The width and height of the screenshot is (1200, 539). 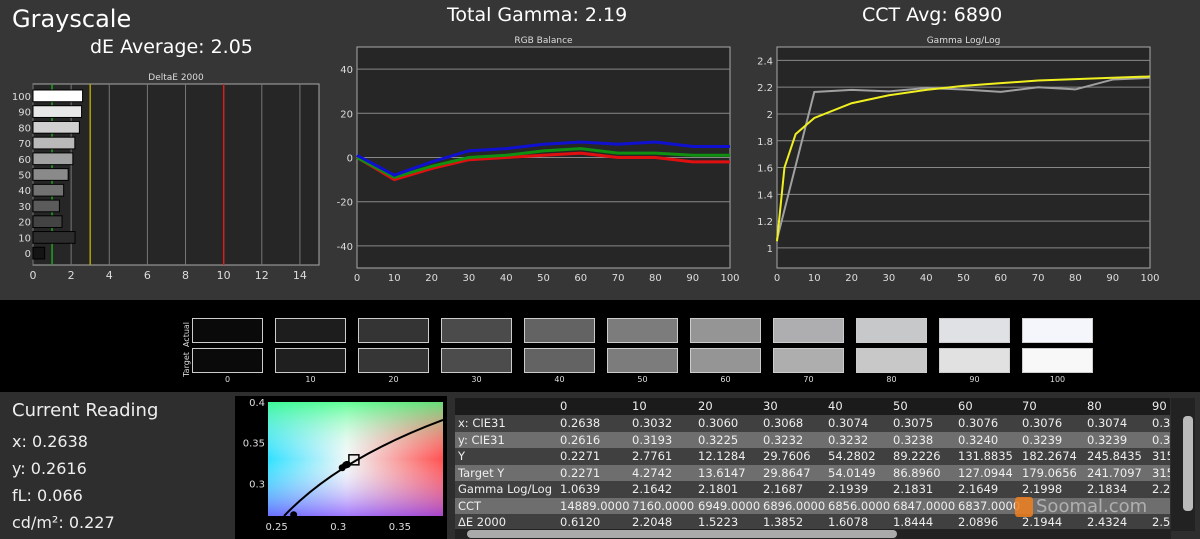 What do you see at coordinates (765, 88) in the screenshot?
I see `y-tick-label: 2.2` at bounding box center [765, 88].